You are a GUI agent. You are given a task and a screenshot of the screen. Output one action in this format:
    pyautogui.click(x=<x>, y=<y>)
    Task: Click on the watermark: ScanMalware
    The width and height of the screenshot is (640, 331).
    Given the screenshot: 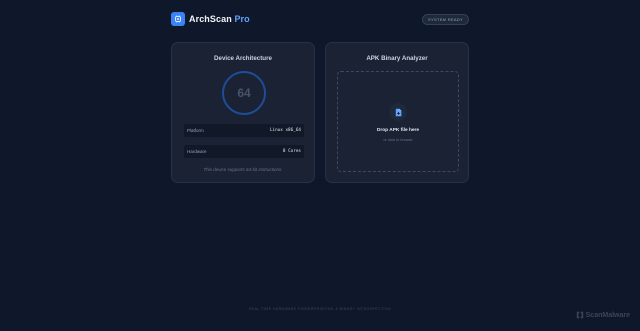 What is the action you would take?
    pyautogui.click(x=603, y=315)
    